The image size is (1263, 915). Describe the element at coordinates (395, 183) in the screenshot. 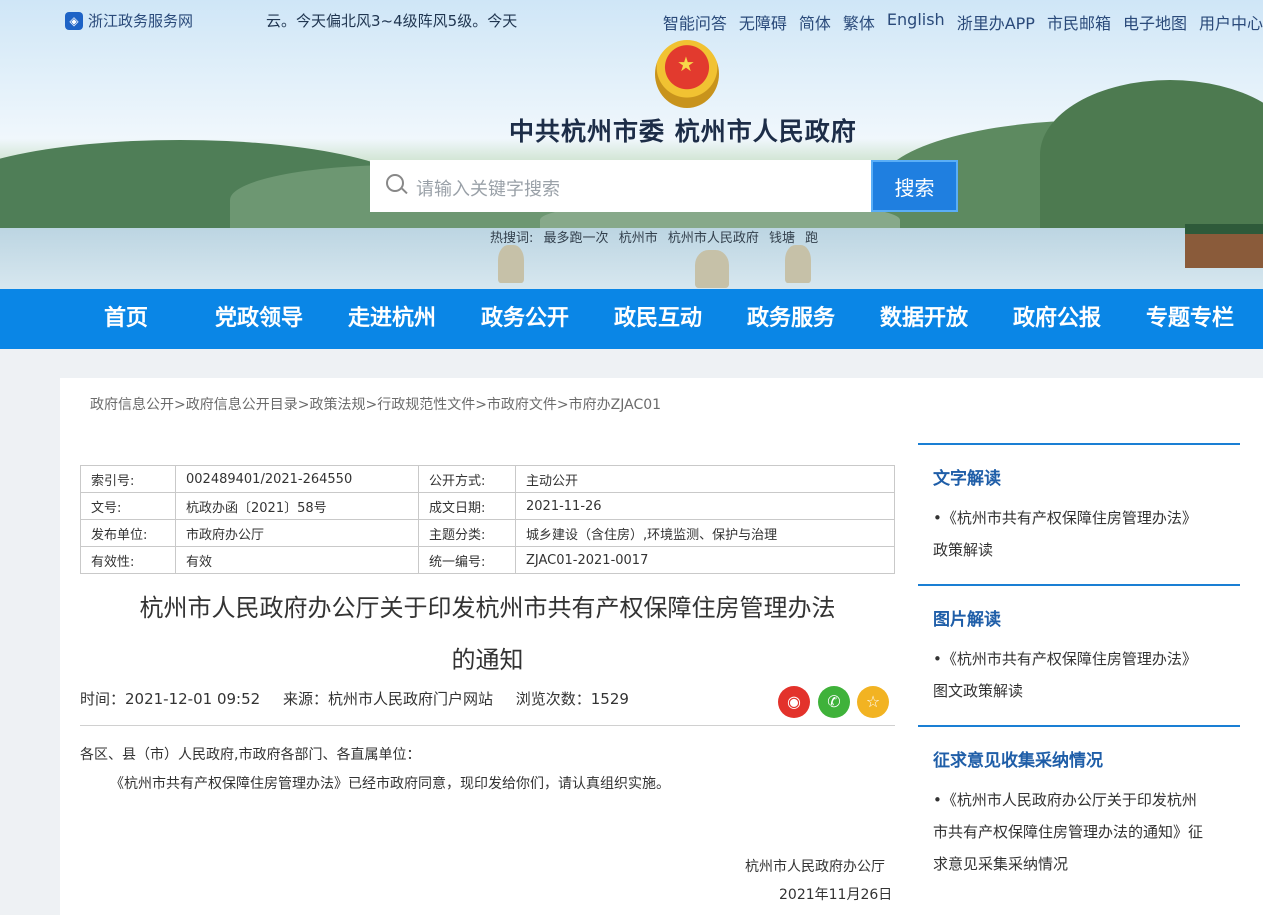

I see `search-icon` at that location.